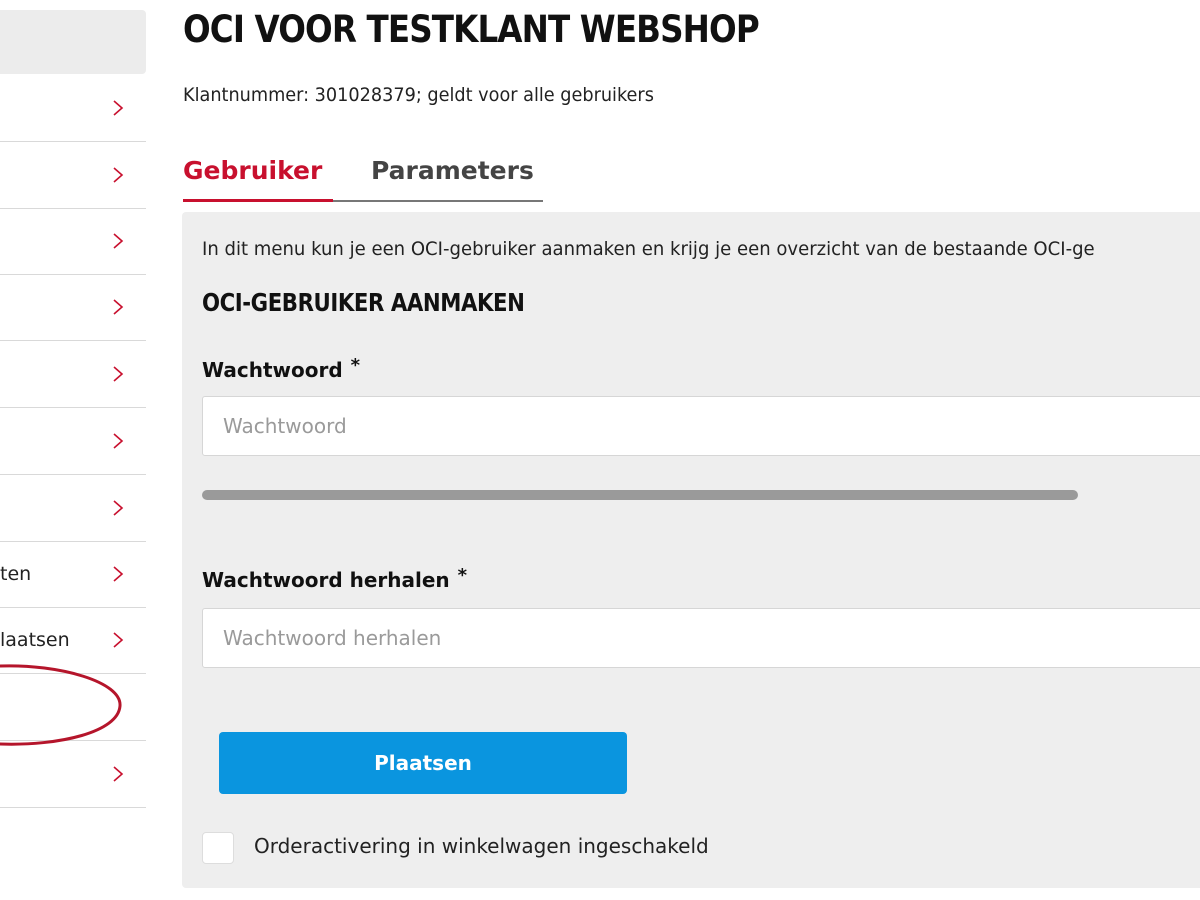 The width and height of the screenshot is (1200, 900). I want to click on password-label: Wachtwoord *, so click(281, 368).